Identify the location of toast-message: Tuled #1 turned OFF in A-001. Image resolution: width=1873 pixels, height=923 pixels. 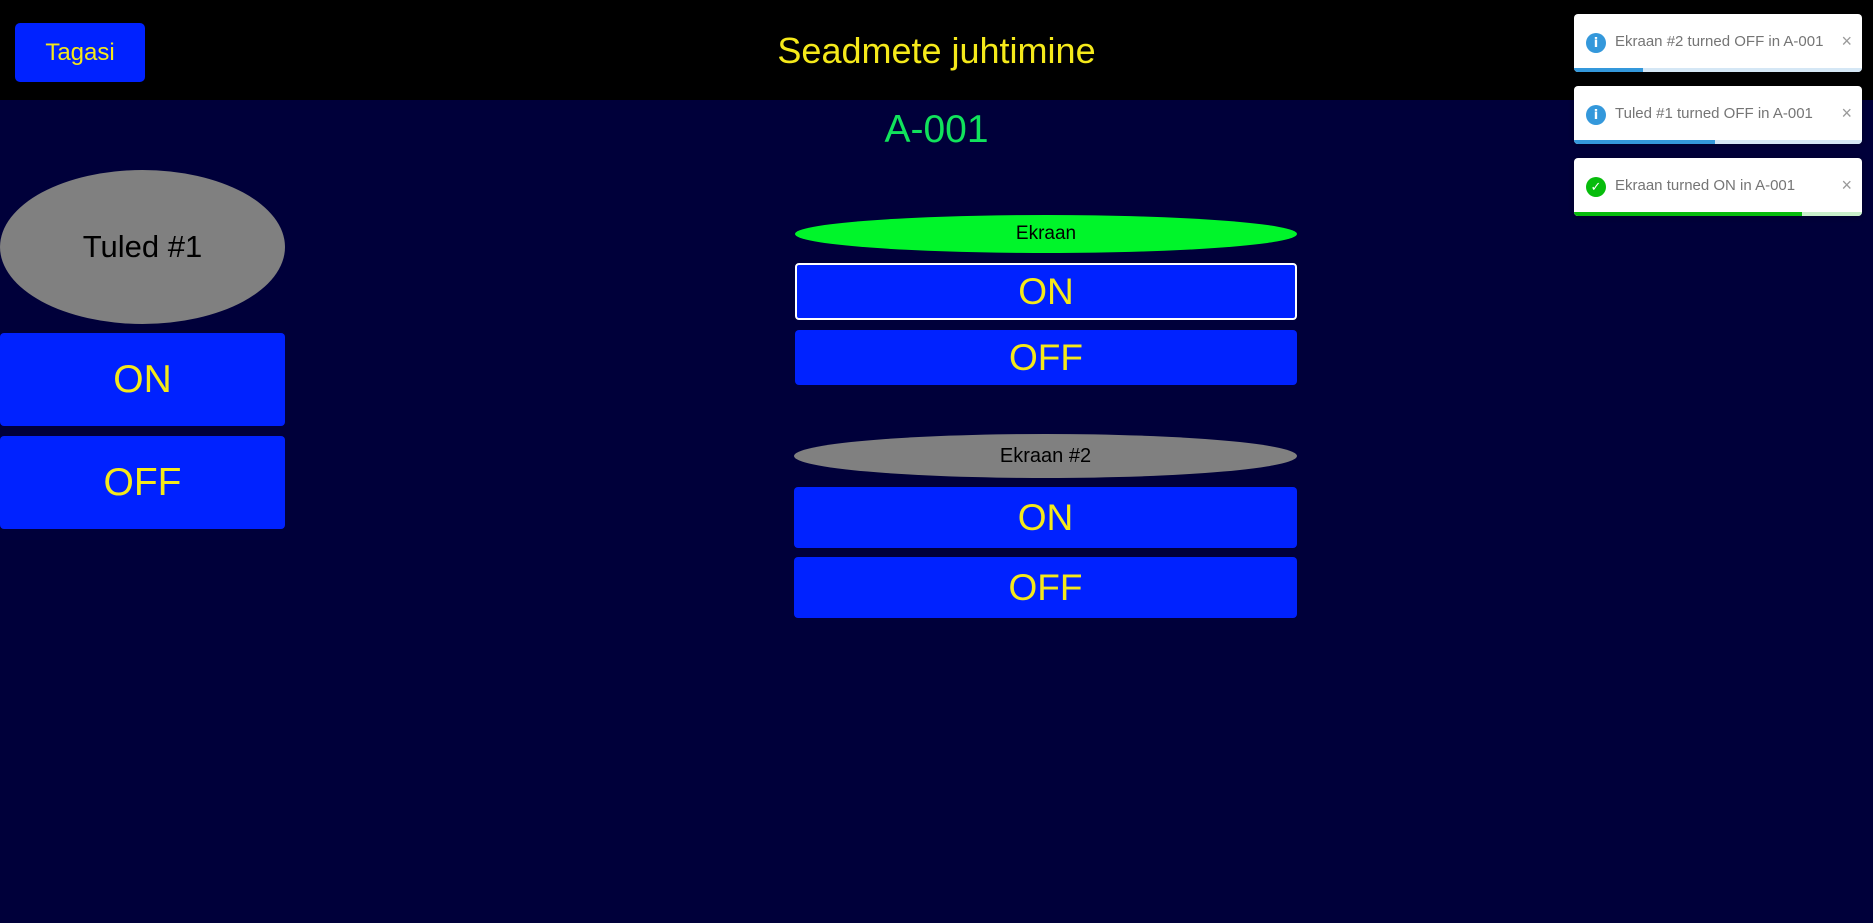
(1714, 113).